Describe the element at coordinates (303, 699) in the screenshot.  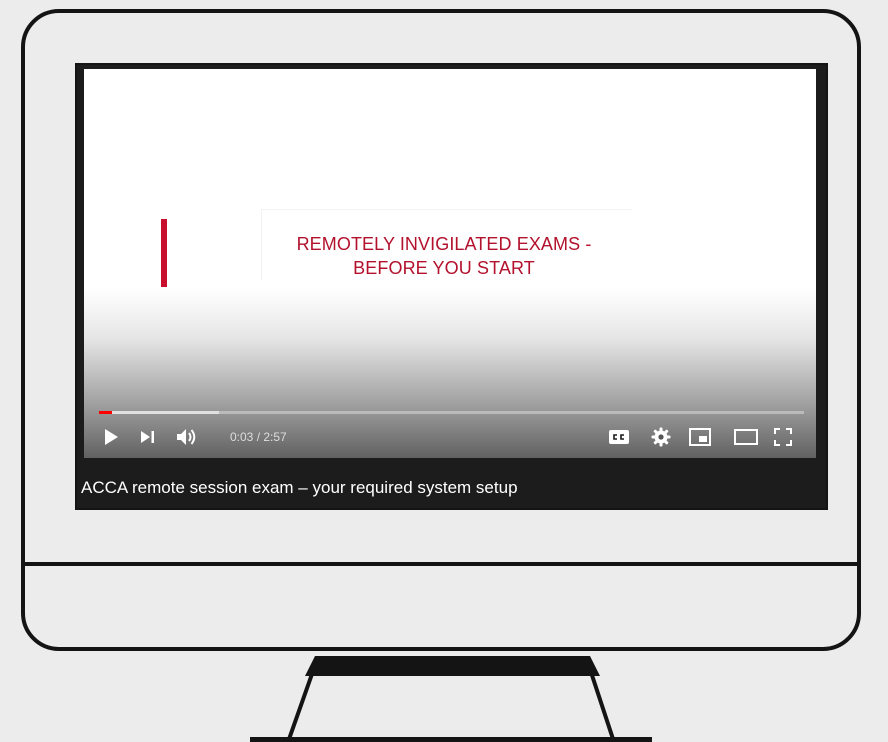
I see `stand-left-leg` at that location.